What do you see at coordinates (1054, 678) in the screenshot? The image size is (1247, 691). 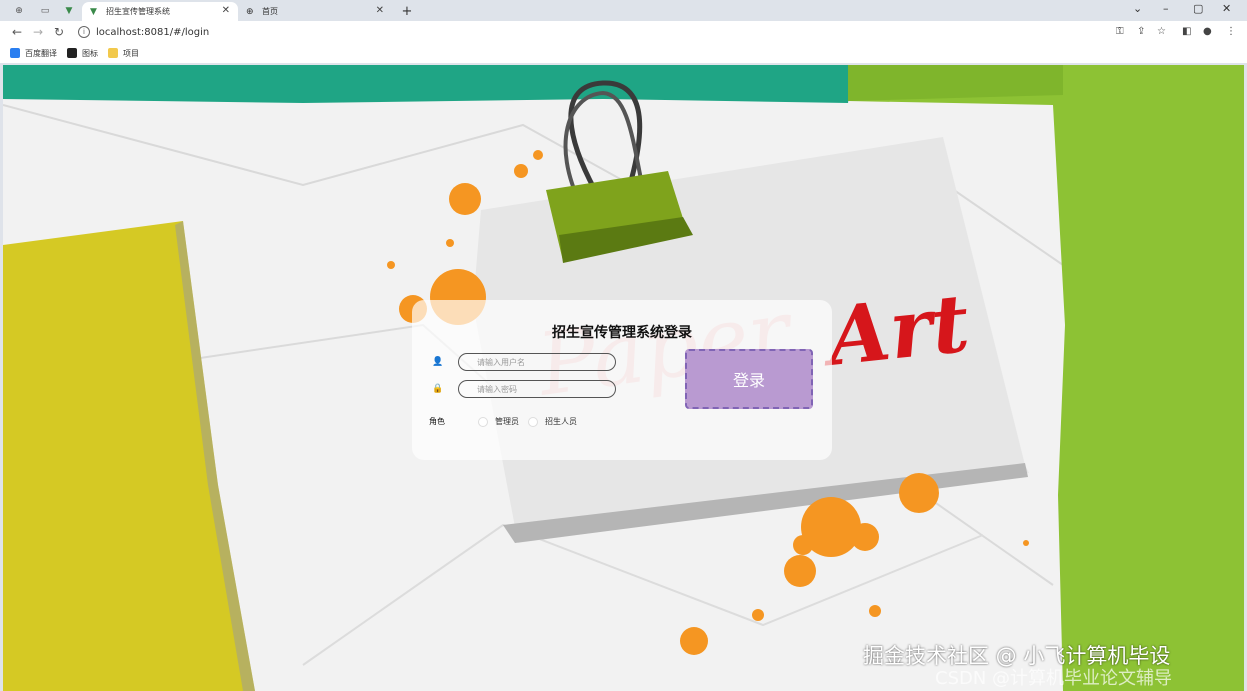 I see `watermark-csdn: CSDN @计算机毕业论文辅导` at bounding box center [1054, 678].